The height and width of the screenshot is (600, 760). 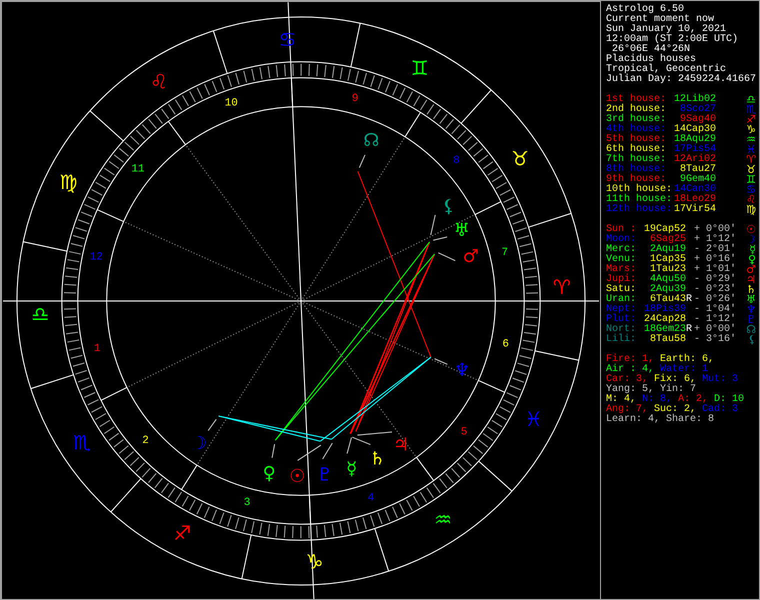 I want to click on summary-text: Cad: 3, so click(x=720, y=410).